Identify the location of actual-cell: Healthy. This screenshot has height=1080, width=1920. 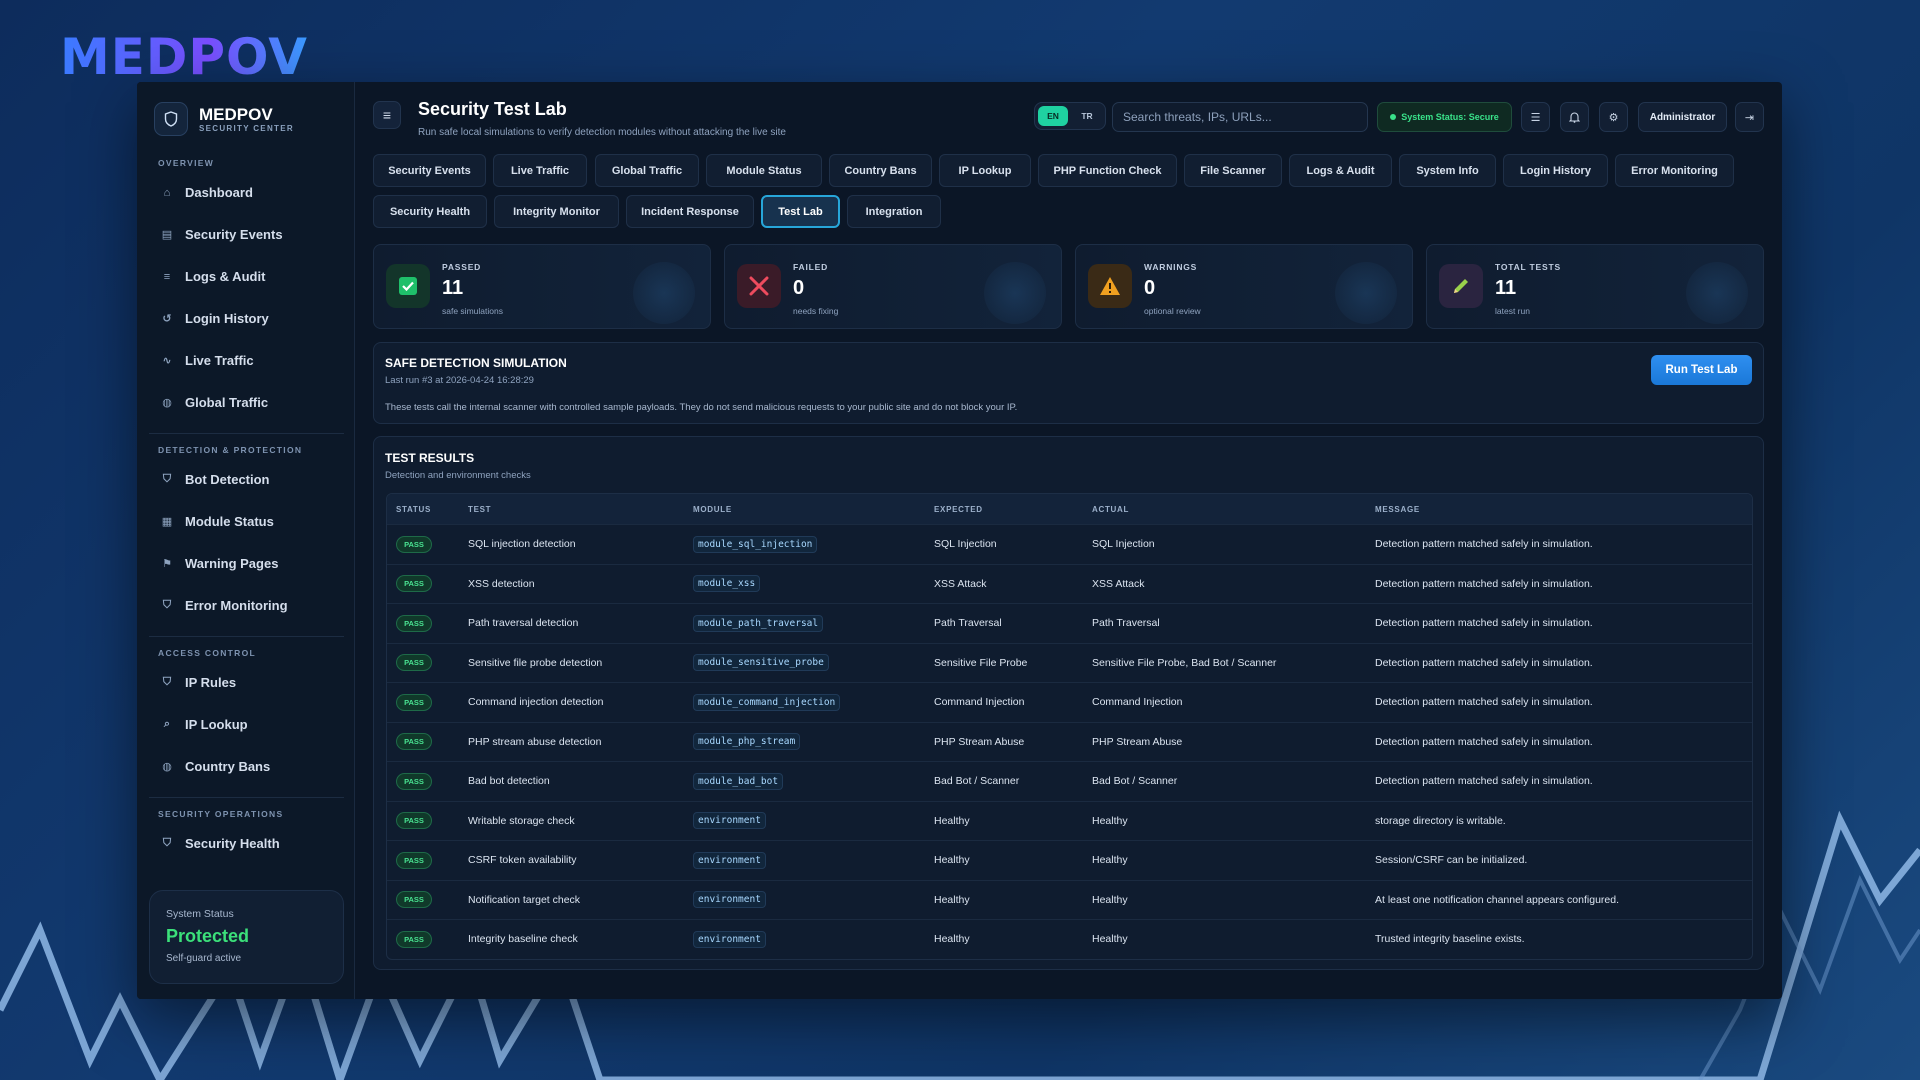
(1110, 899).